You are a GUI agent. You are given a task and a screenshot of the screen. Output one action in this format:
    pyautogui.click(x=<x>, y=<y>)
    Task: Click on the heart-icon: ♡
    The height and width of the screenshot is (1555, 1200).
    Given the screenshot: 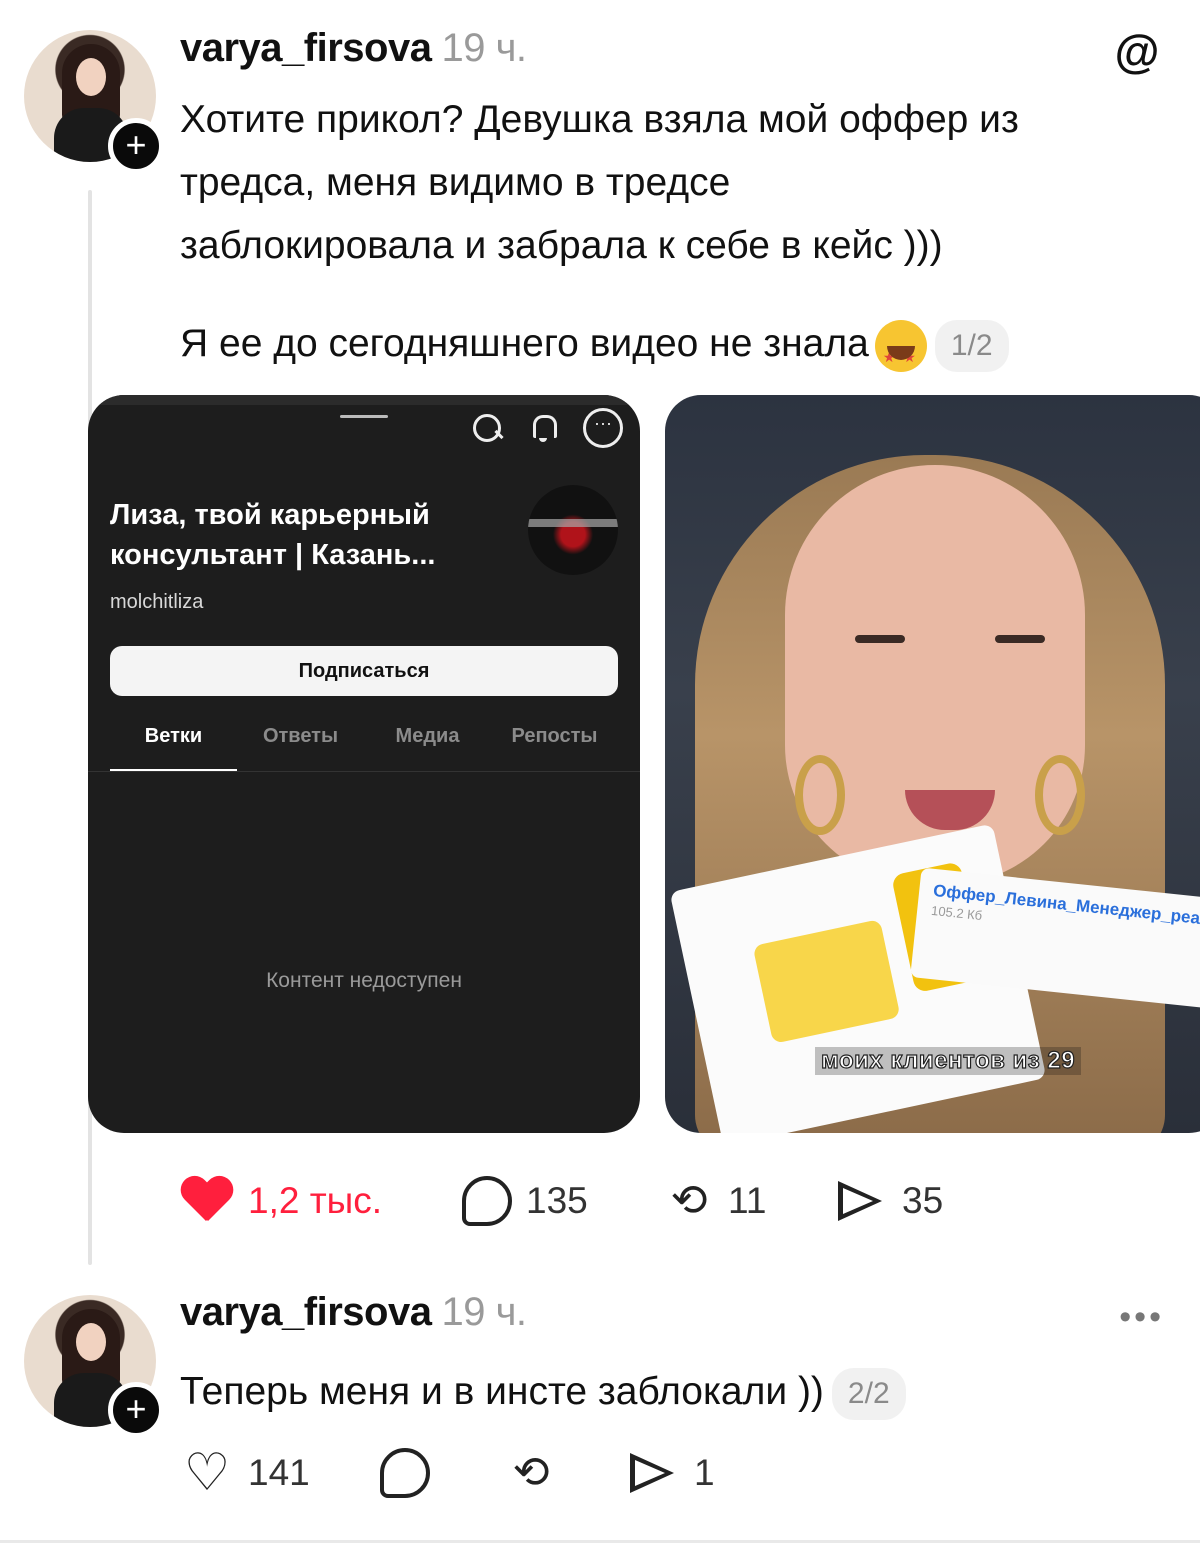 What is the action you would take?
    pyautogui.click(x=207, y=1473)
    